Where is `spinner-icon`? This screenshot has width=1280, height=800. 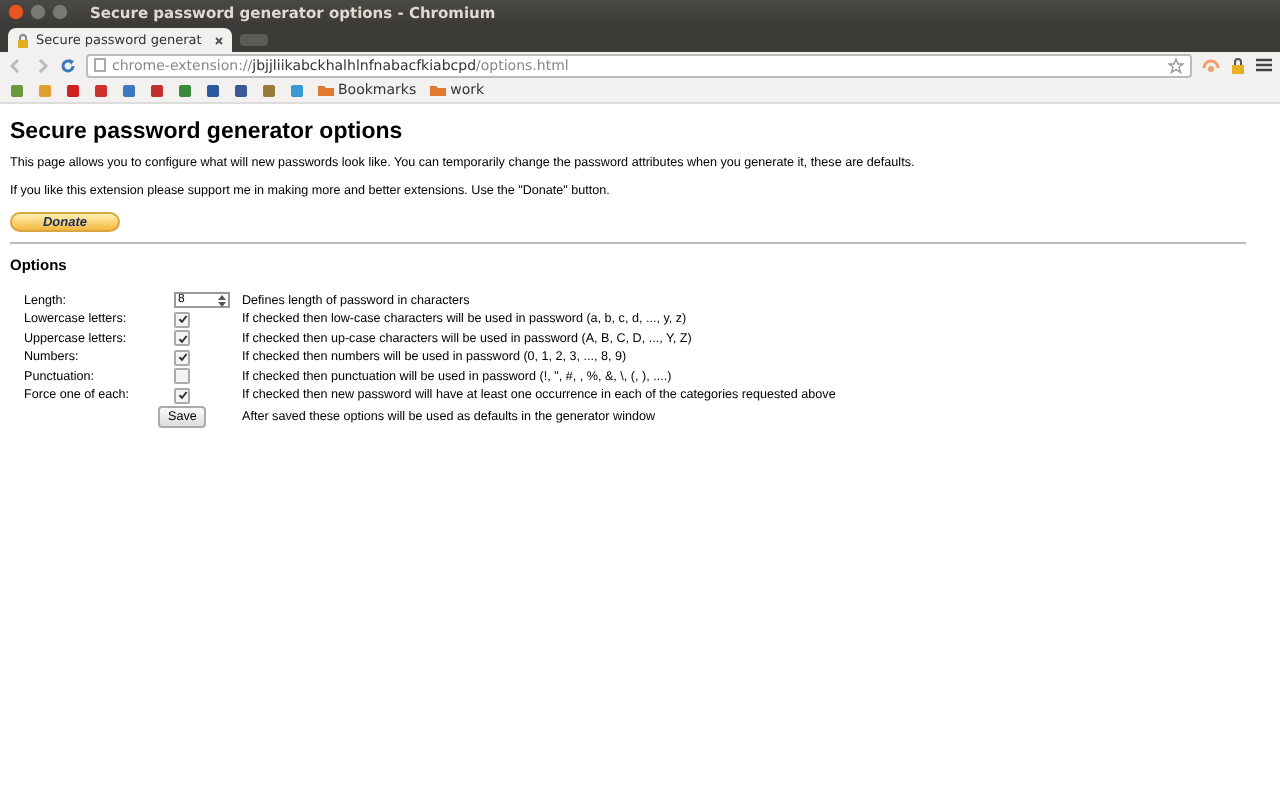 spinner-icon is located at coordinates (222, 300).